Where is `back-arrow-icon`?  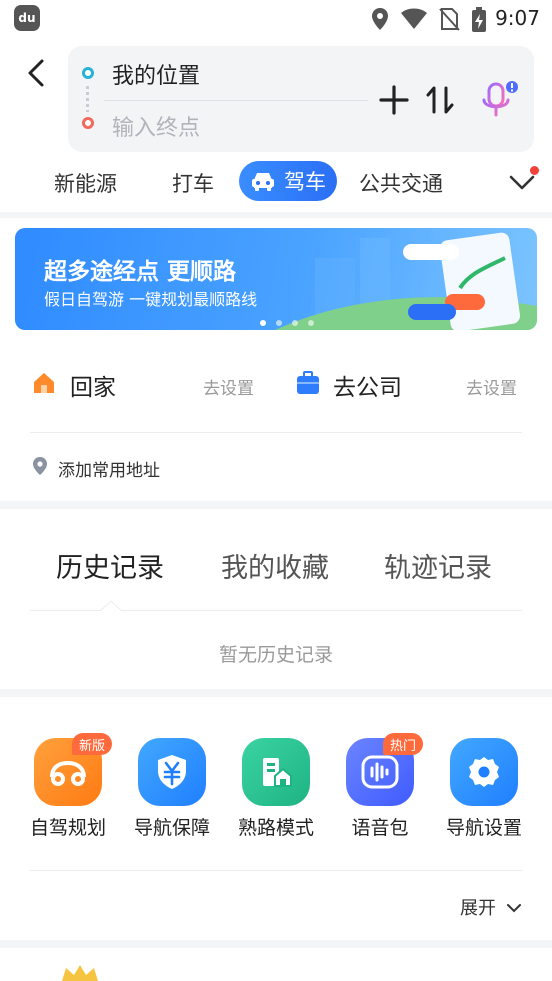
back-arrow-icon is located at coordinates (37, 73).